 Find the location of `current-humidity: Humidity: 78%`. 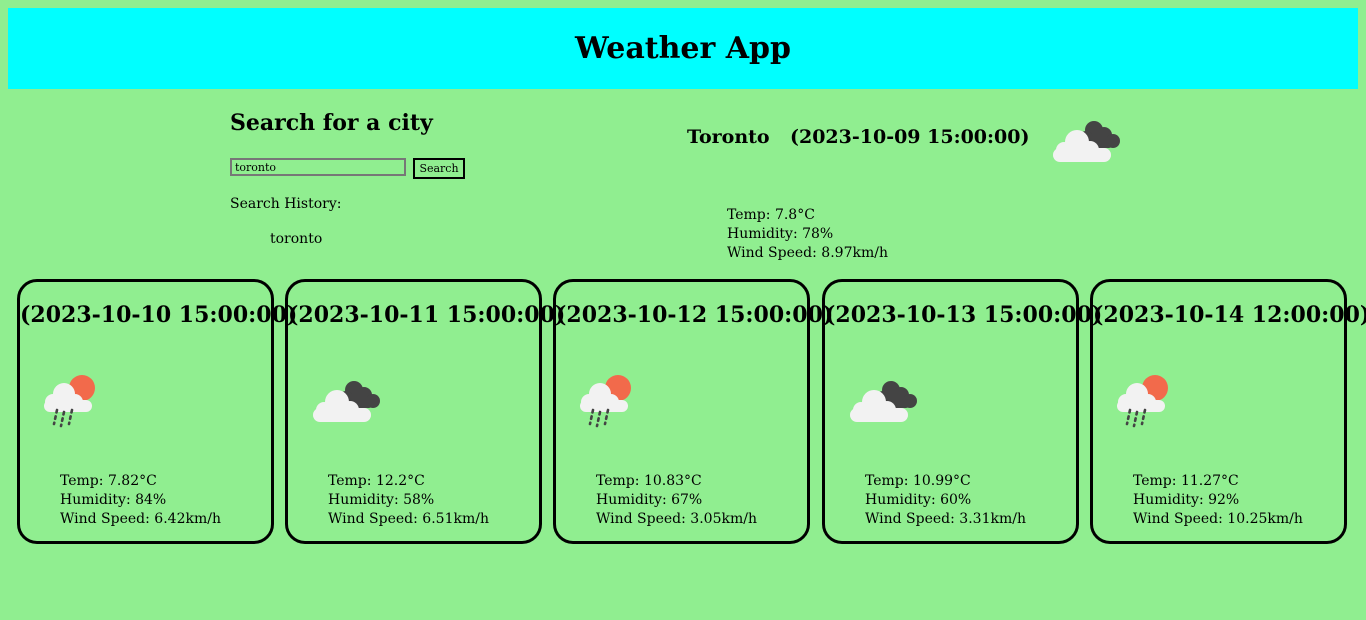

current-humidity: Humidity: 78% is located at coordinates (780, 234).